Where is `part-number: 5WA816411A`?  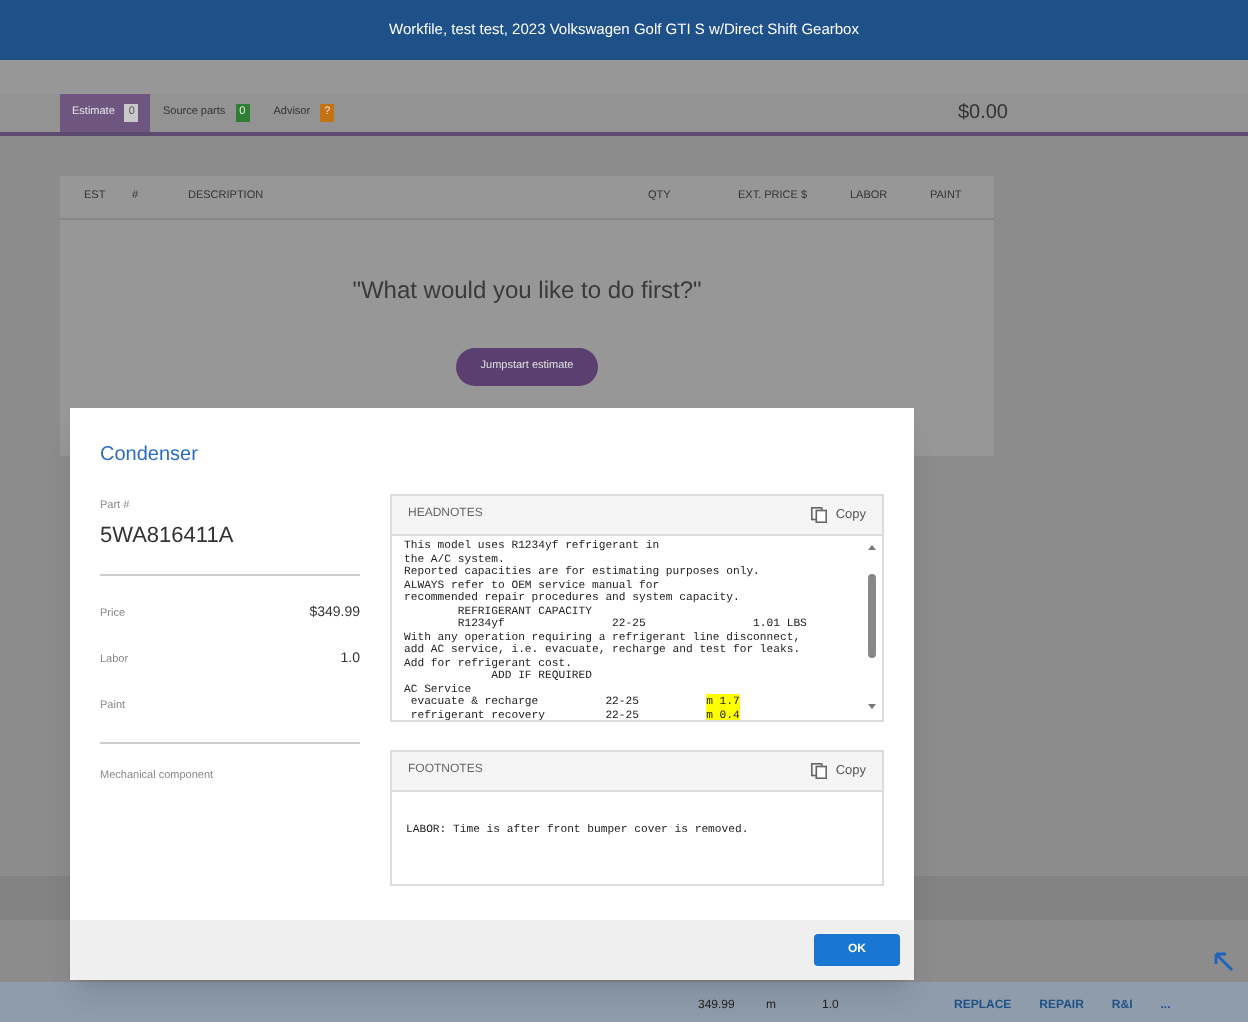
part-number: 5WA816411A is located at coordinates (168, 537).